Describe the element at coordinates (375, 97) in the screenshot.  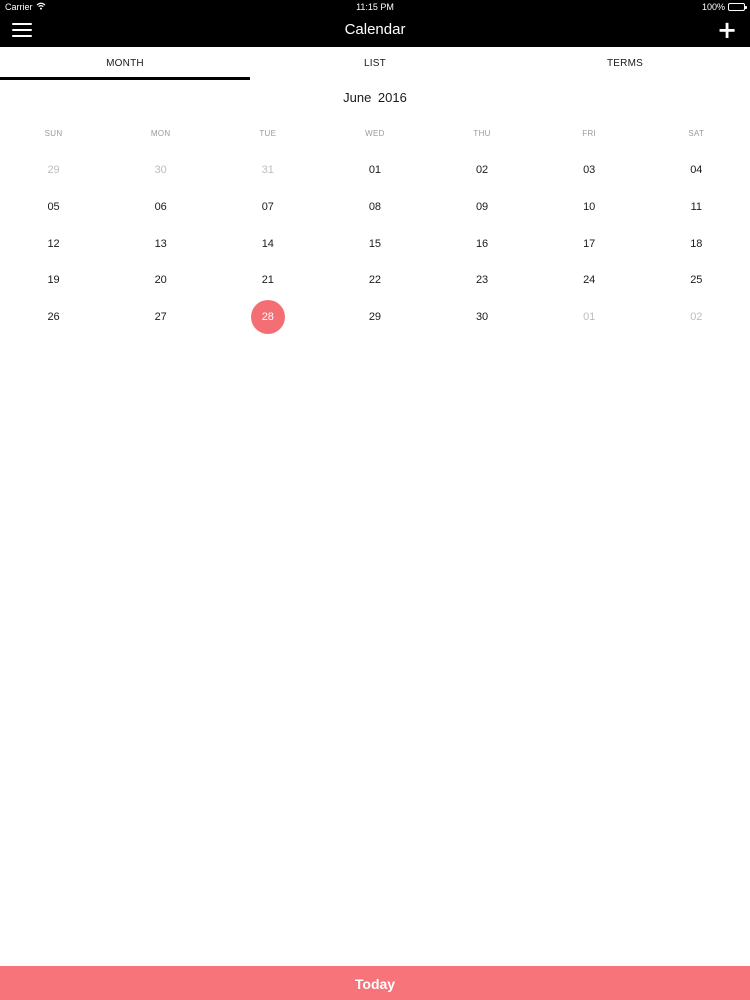
I see `month-title: June 2016` at that location.